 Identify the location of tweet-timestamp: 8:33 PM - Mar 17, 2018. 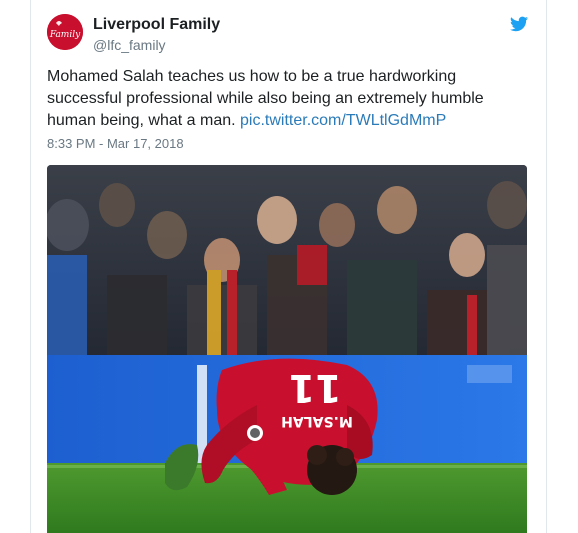
(115, 144).